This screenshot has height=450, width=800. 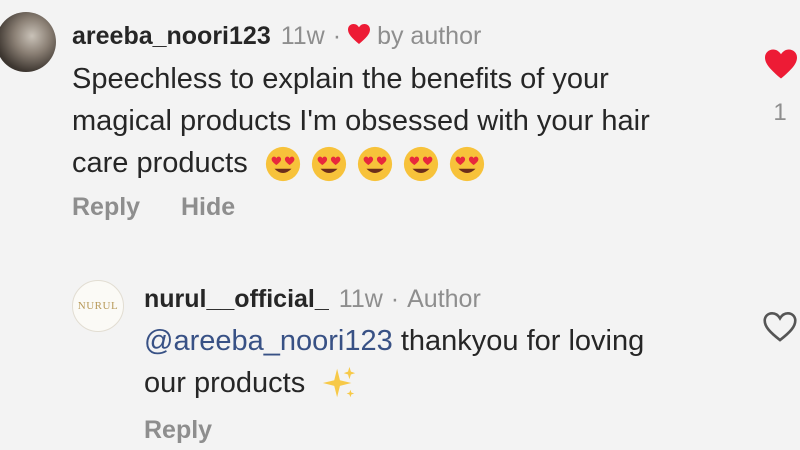 I want to click on commenter-avatar, so click(x=28, y=42).